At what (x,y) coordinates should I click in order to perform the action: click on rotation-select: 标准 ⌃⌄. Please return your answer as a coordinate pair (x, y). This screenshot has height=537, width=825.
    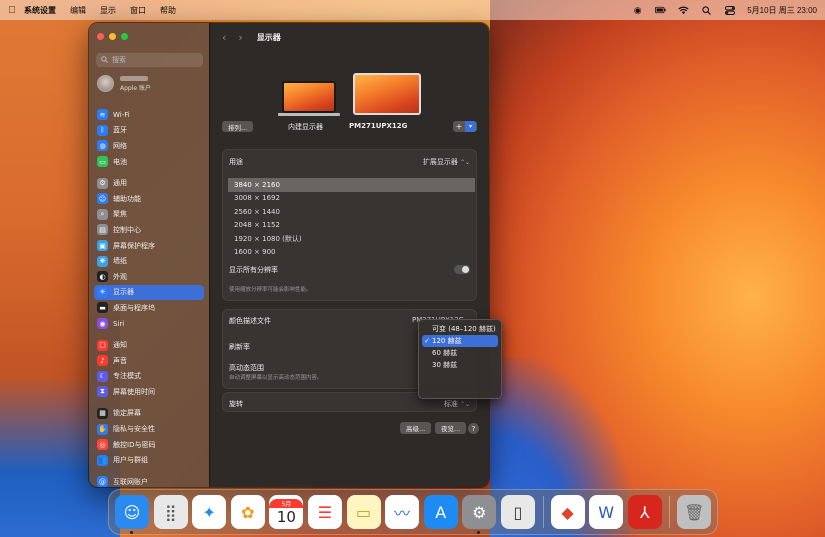
    Looking at the image, I should click on (457, 404).